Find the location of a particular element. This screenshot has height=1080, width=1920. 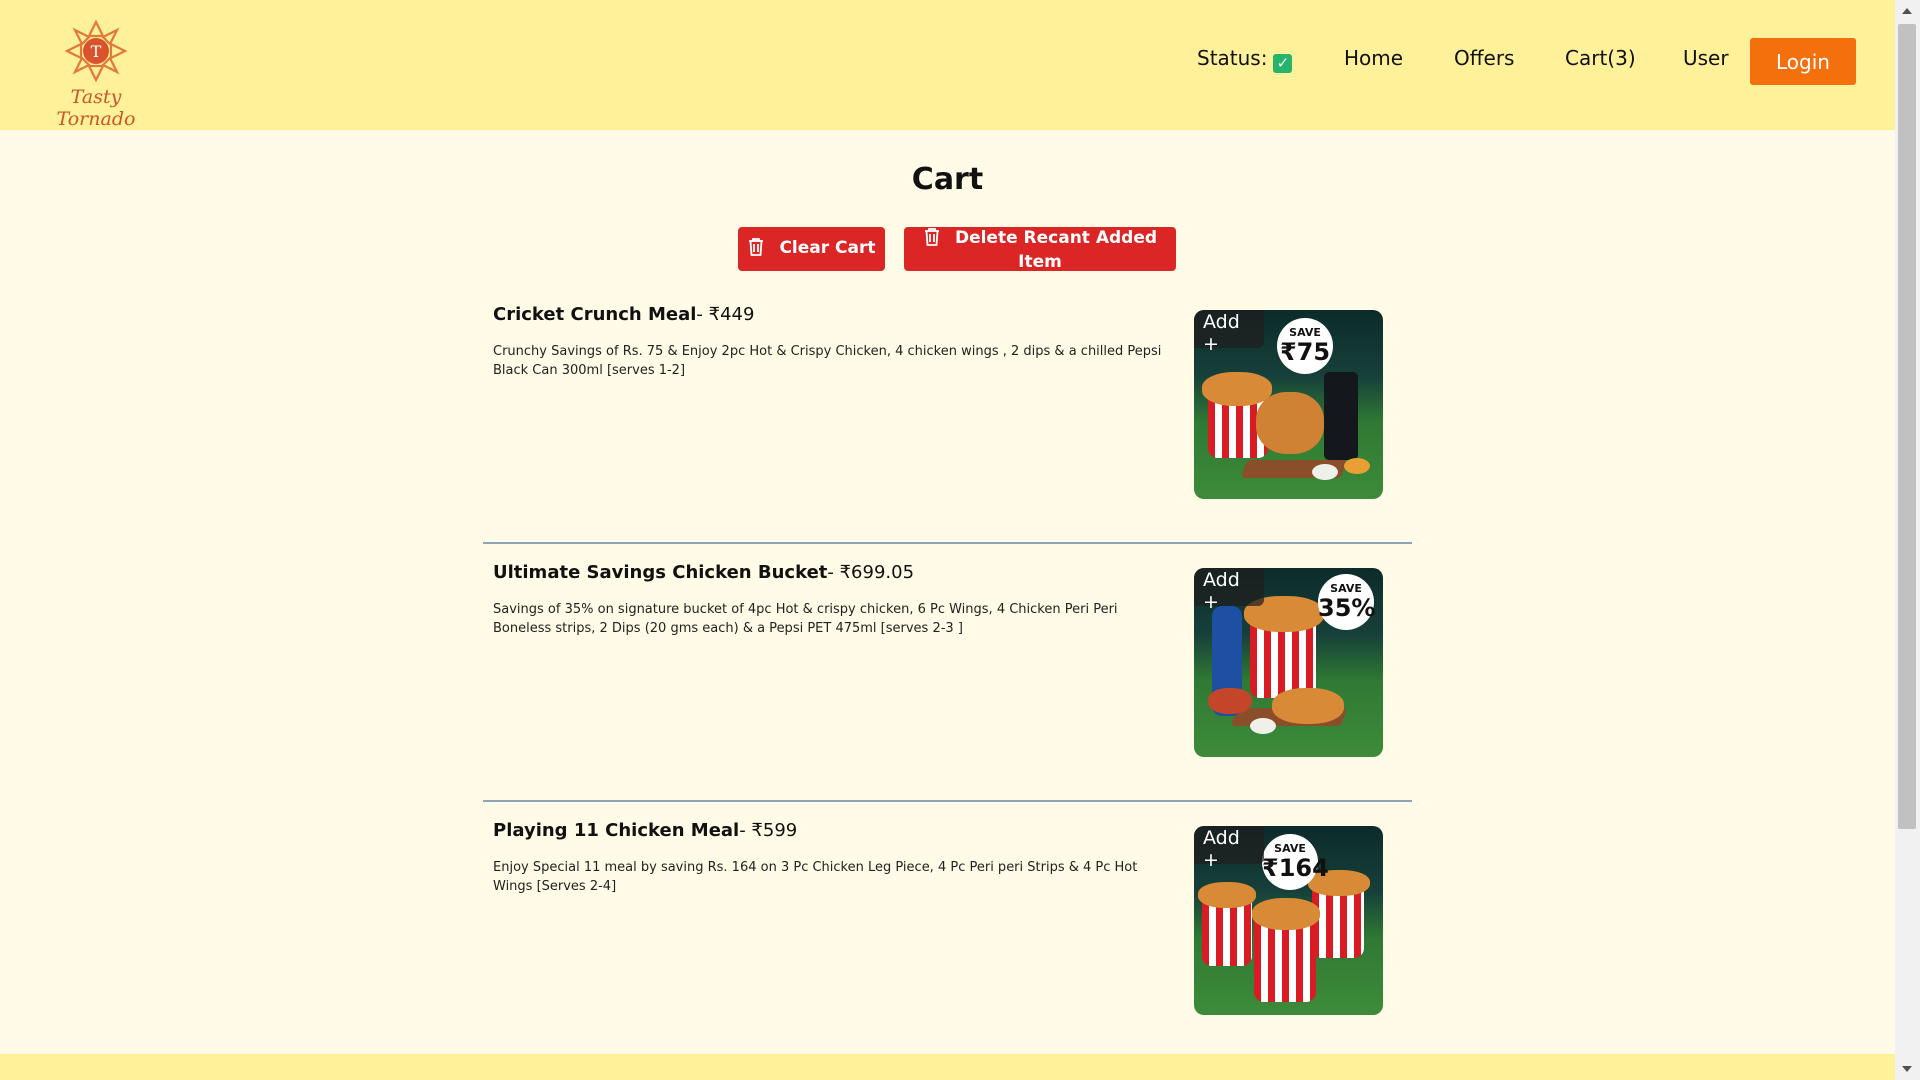

vertical-scrollbar is located at coordinates (1907, 540).